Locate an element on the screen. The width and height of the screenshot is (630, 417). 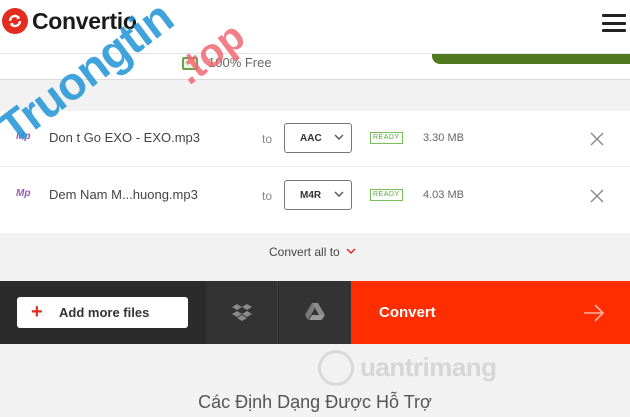
file-name: Don t Go EXO - EXO.mp3 is located at coordinates (124, 137).